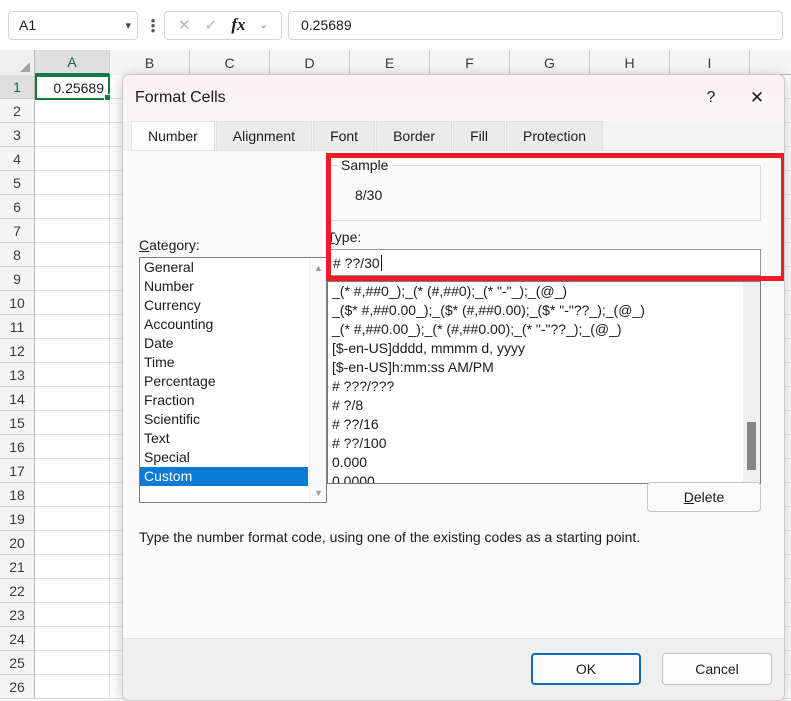  What do you see at coordinates (153, 25) in the screenshot?
I see `more-options-icon: • • •` at bounding box center [153, 25].